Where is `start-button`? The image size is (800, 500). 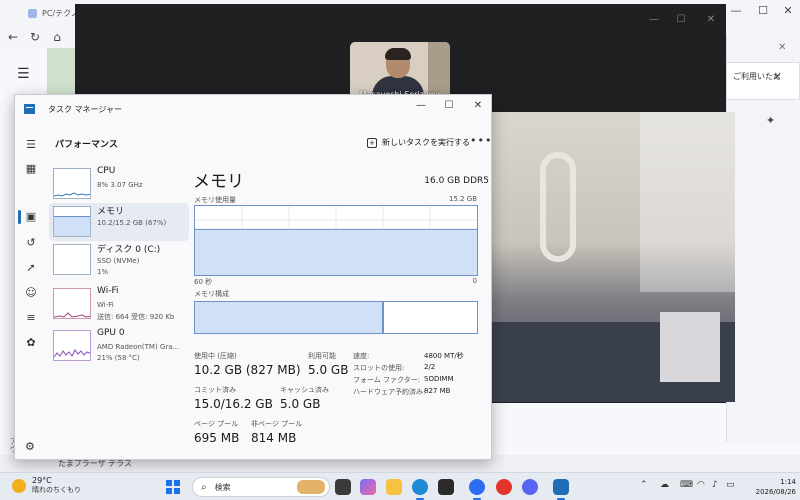
start-button is located at coordinates (173, 487).